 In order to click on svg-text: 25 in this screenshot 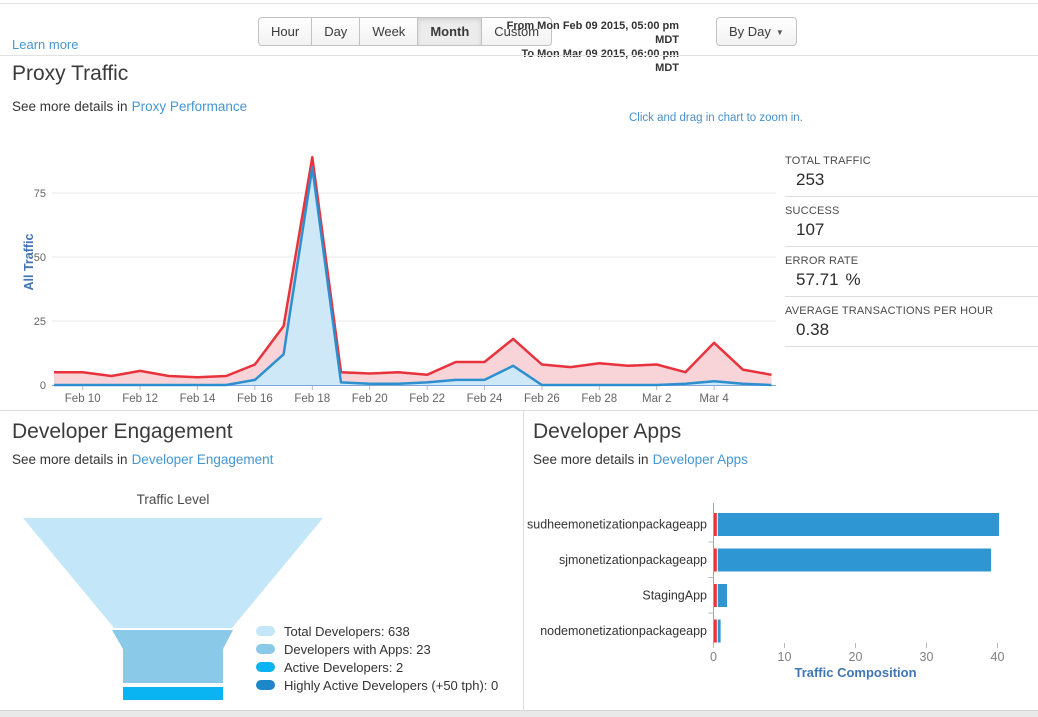, I will do `click(40, 322)`.